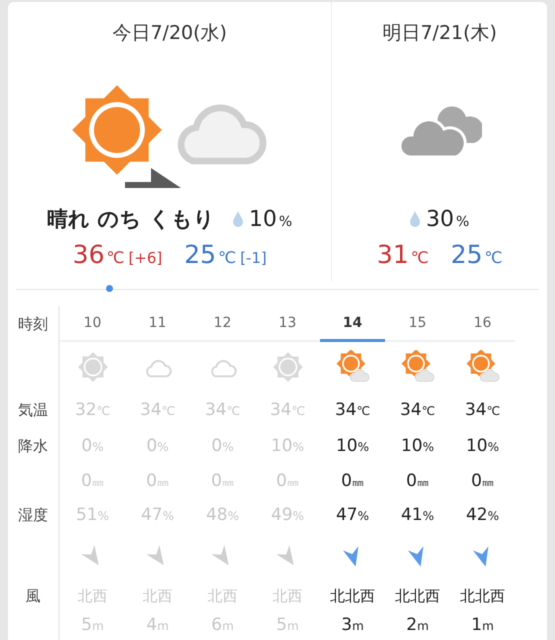 This screenshot has height=640, width=555. Describe the element at coordinates (33, 410) in the screenshot. I see `row-label: 気温` at that location.